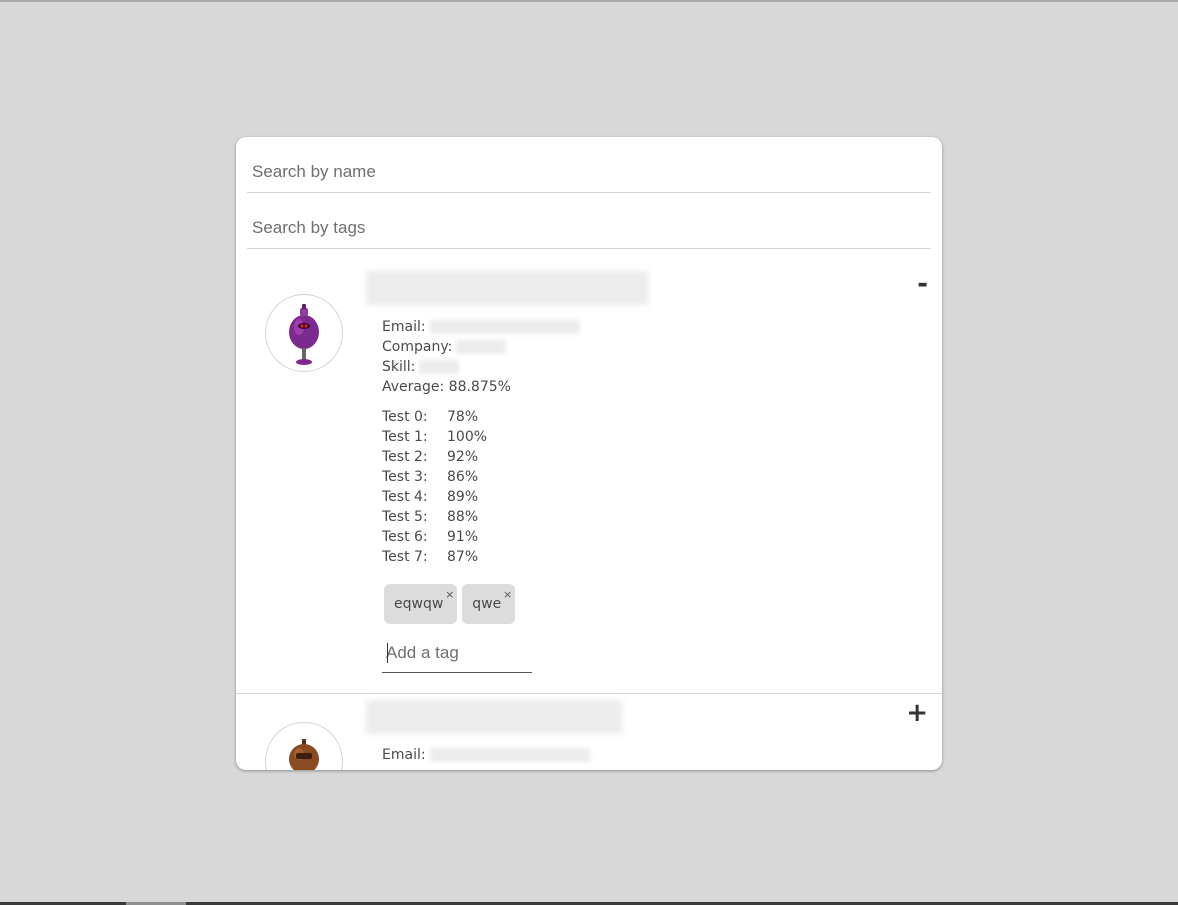 The height and width of the screenshot is (905, 1178). I want to click on tag-text: qwe, so click(487, 604).